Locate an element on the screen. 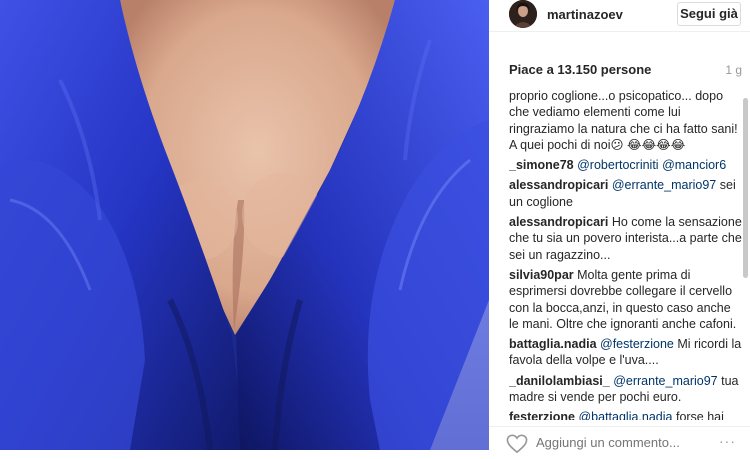 This screenshot has width=750, height=459. comment-mention: @battaglia.nadia is located at coordinates (625, 415).